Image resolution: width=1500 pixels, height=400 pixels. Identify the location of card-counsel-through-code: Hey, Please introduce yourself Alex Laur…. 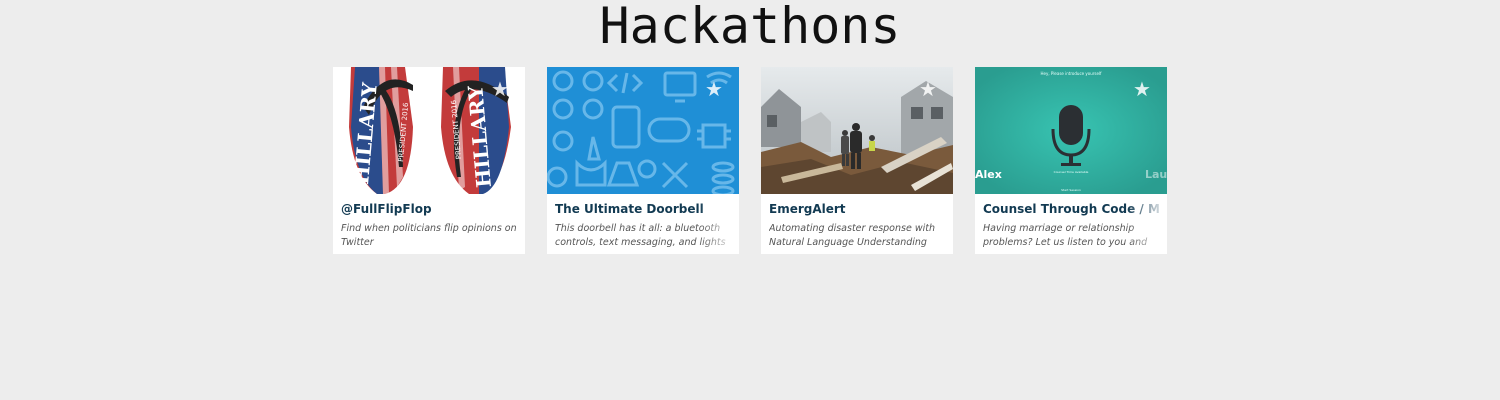
(1071, 160).